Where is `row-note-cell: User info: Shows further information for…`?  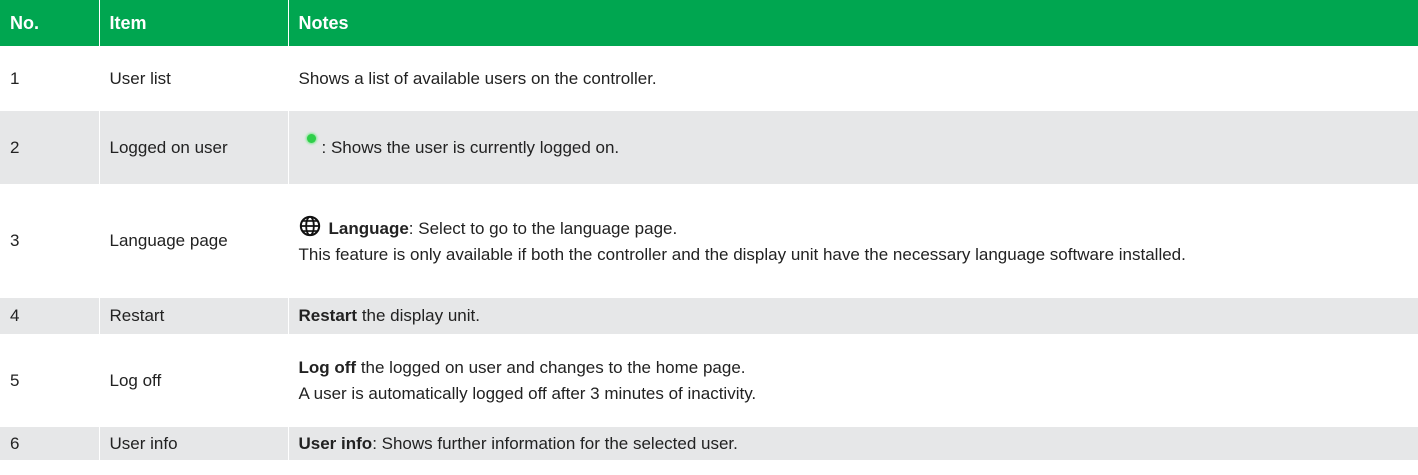
row-note-cell: User info: Shows further information for… is located at coordinates (853, 443).